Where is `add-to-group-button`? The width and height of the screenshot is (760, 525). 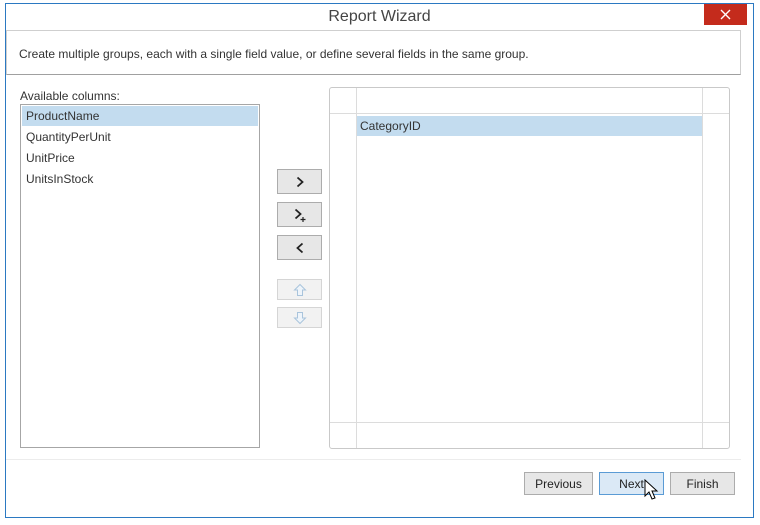
add-to-group-button is located at coordinates (299, 214).